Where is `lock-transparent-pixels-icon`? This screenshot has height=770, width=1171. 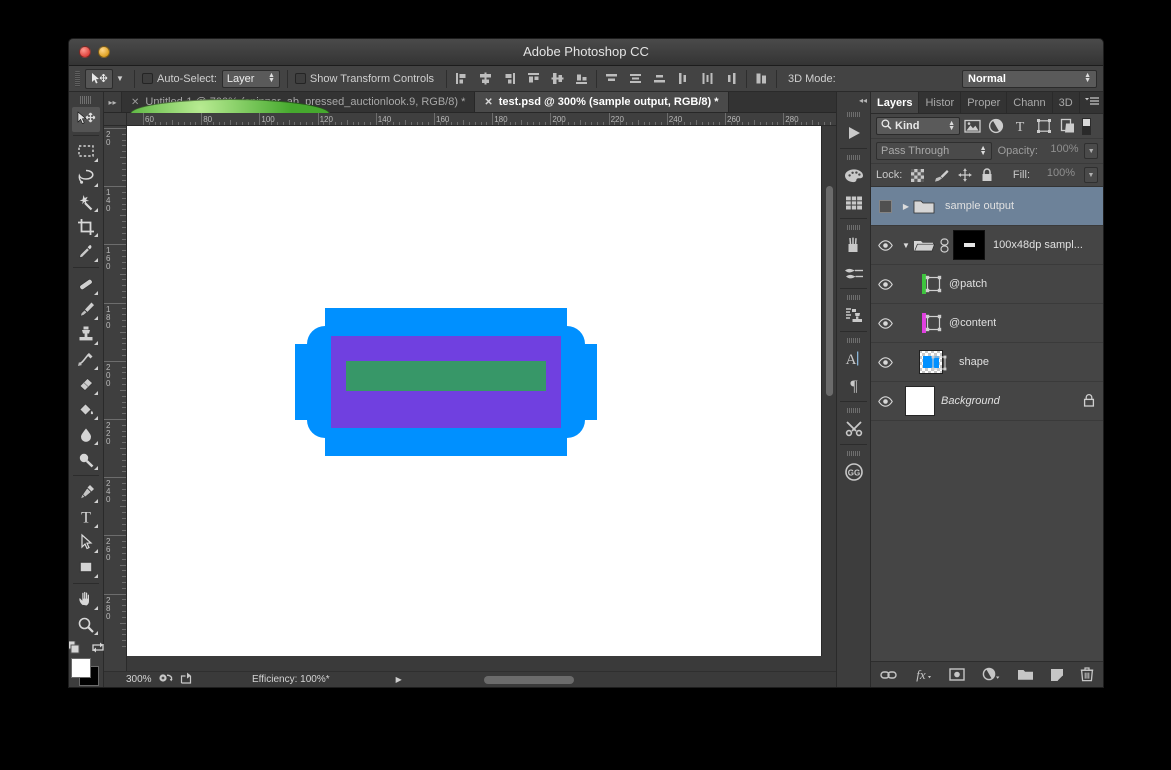 lock-transparent-pixels-icon is located at coordinates (918, 175).